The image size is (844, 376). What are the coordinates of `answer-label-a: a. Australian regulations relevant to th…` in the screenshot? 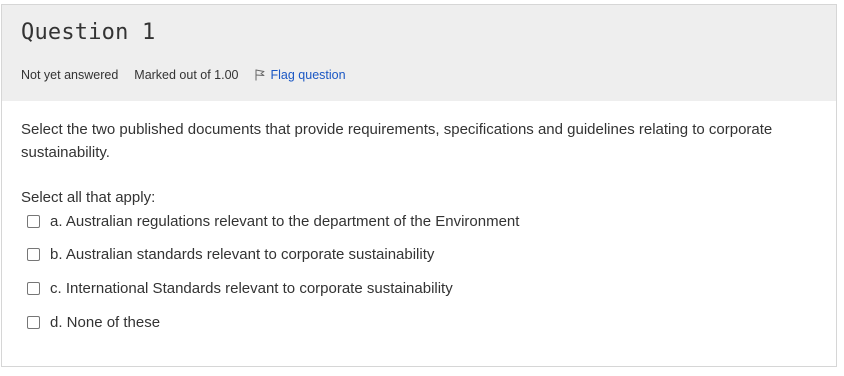 It's located at (284, 221).